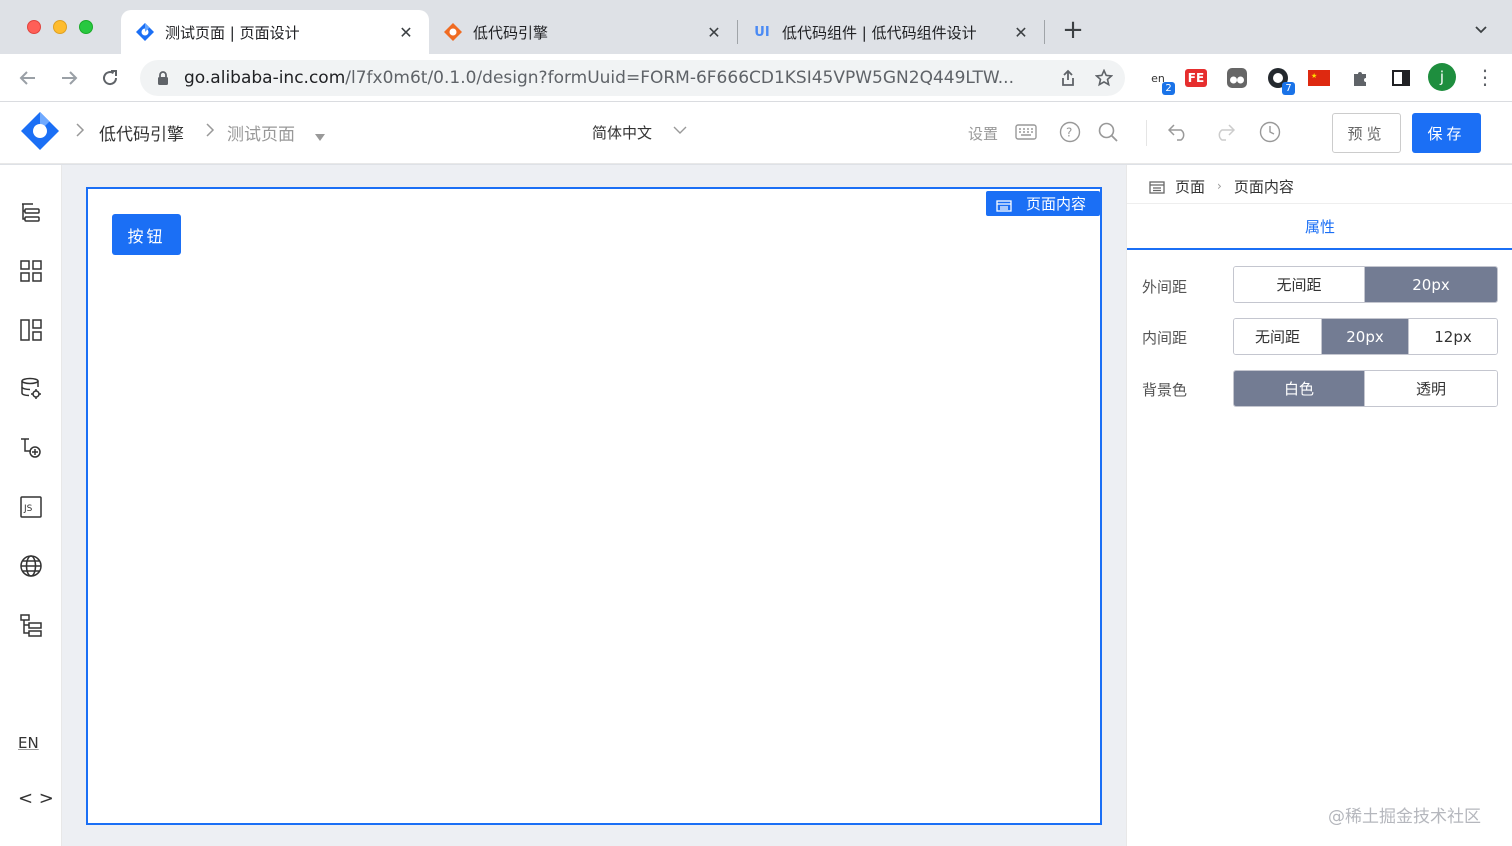 The image size is (1512, 846). What do you see at coordinates (1319, 227) in the screenshot?
I see `tab-properties: 属性` at bounding box center [1319, 227].